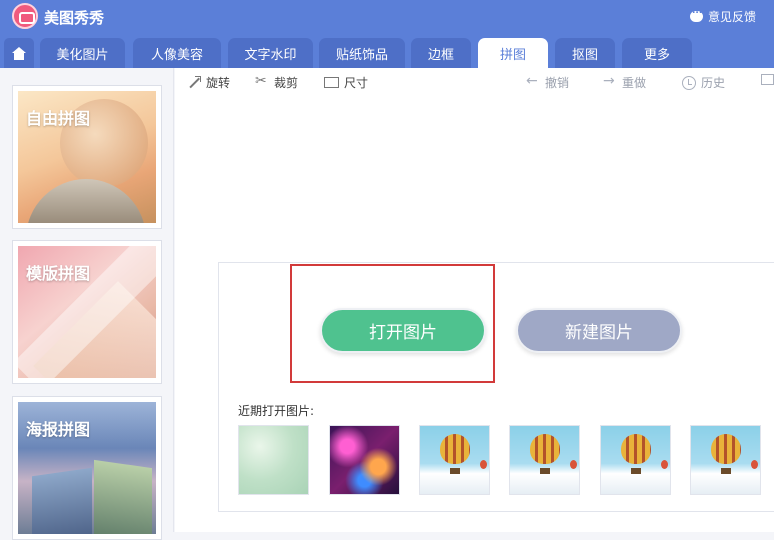 This screenshot has height=540, width=774. Describe the element at coordinates (474, 82) in the screenshot. I see `edit-toolbar: 旋转 裁剪 尺寸 撤销 重做 历史` at that location.